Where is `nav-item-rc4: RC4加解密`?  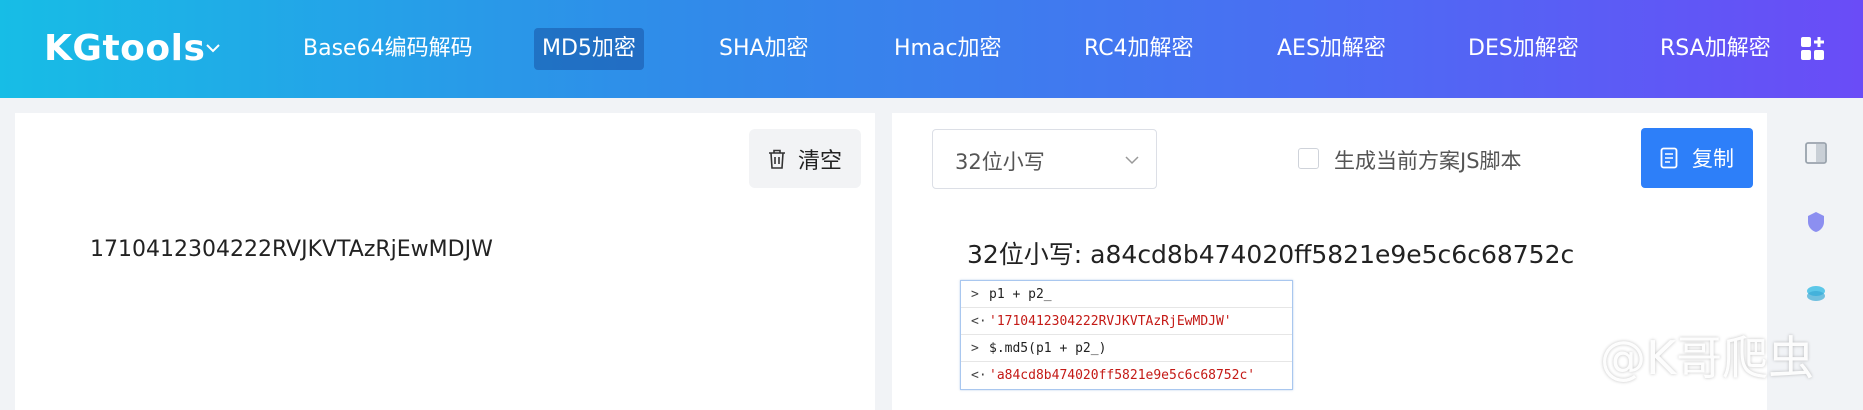 nav-item-rc4: RC4加解密 is located at coordinates (1139, 49).